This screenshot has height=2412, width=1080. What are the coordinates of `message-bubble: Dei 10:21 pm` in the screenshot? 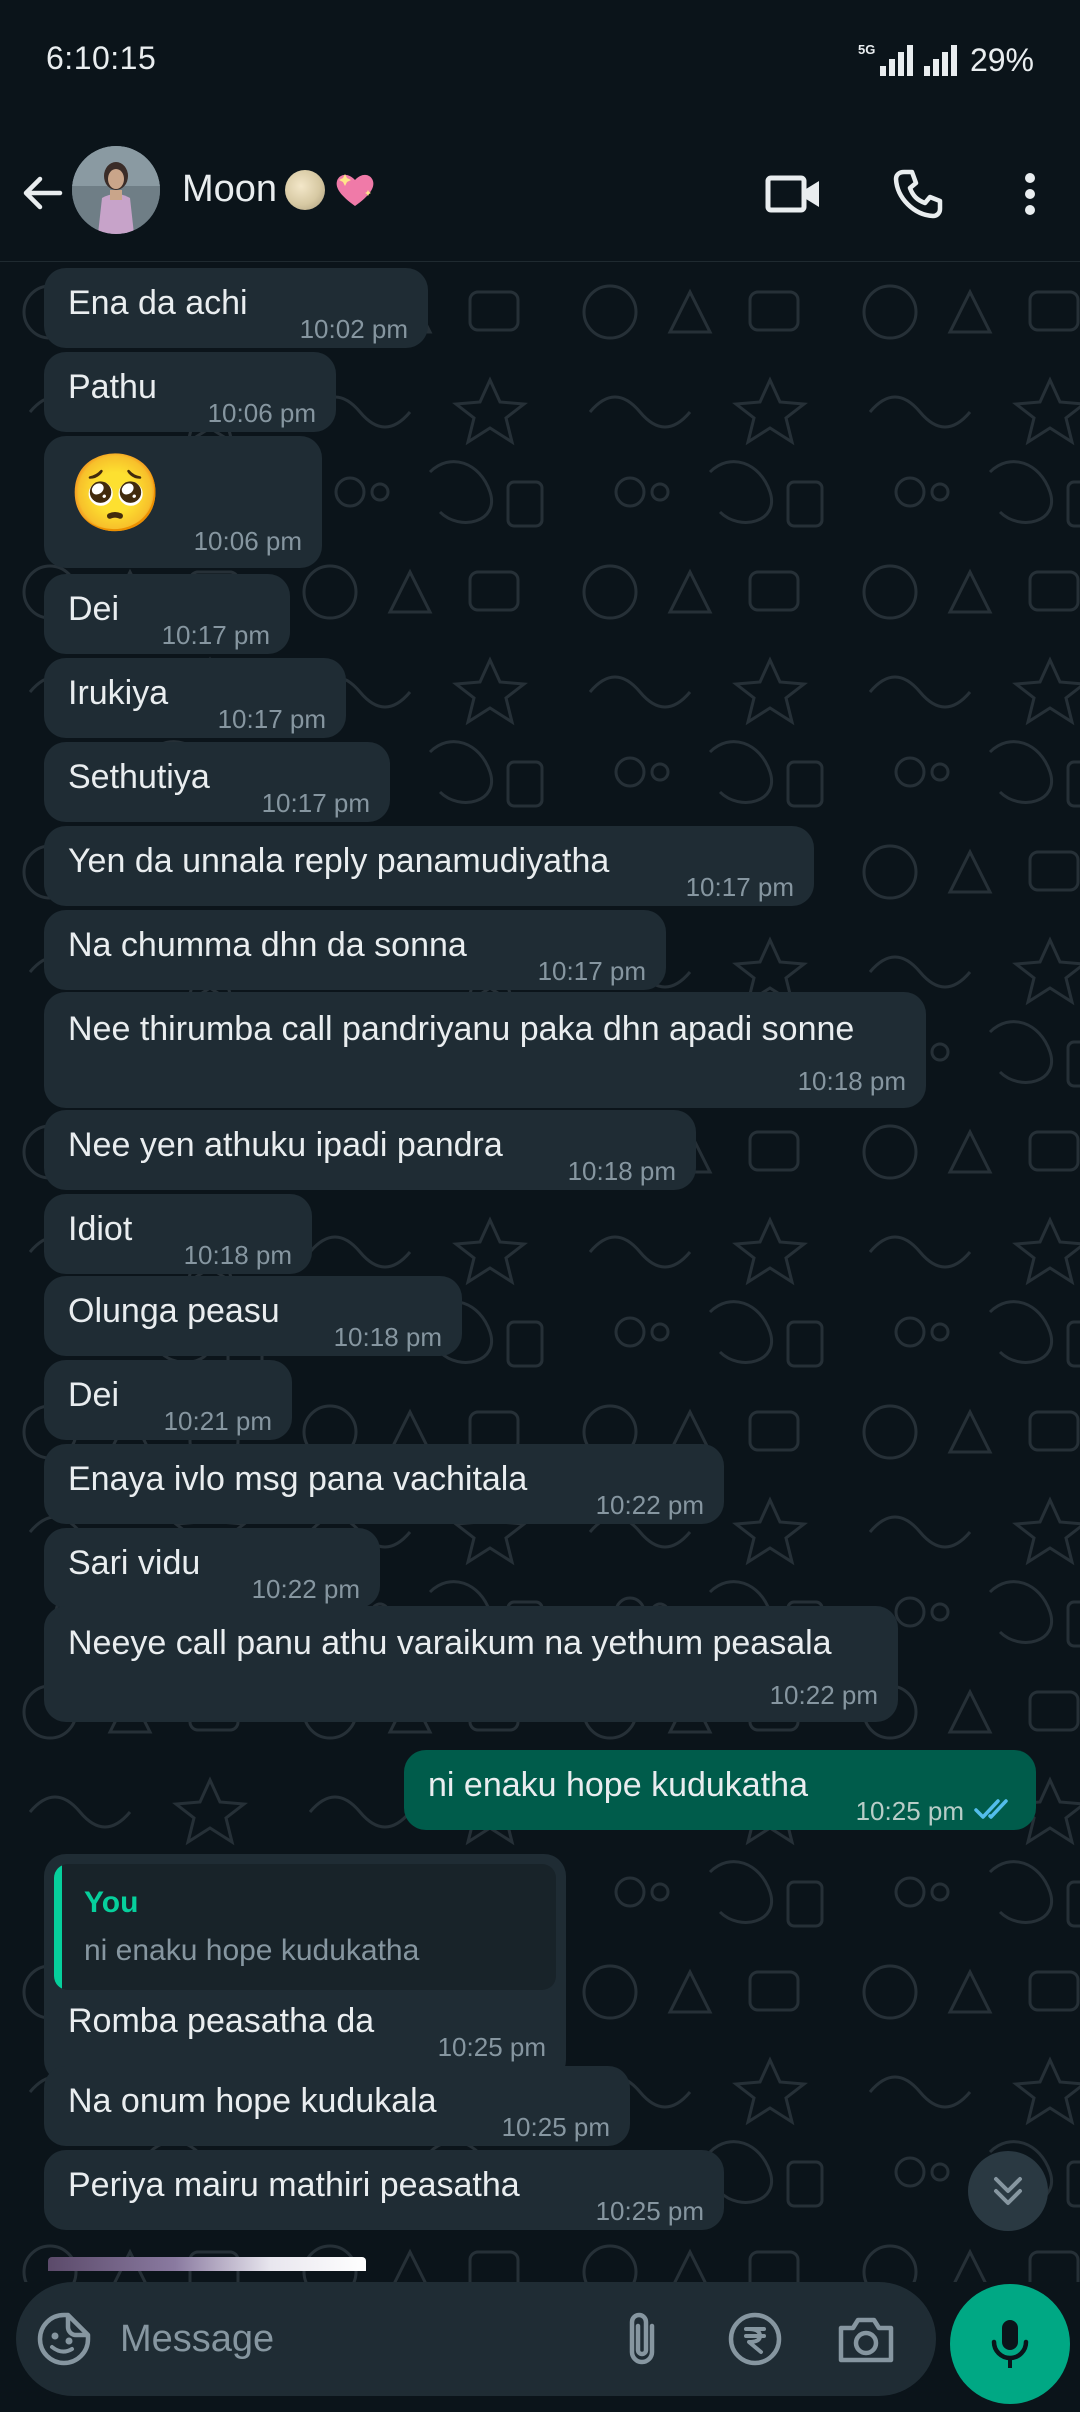 It's located at (168, 1400).